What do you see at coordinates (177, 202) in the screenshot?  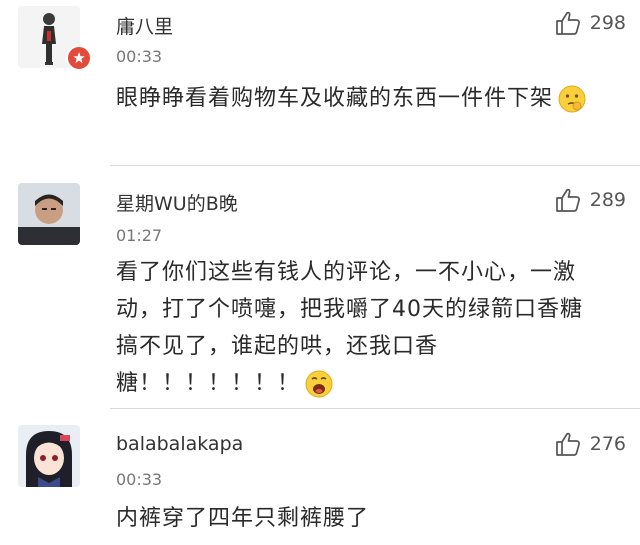 I see `username: 星期WU的B晚` at bounding box center [177, 202].